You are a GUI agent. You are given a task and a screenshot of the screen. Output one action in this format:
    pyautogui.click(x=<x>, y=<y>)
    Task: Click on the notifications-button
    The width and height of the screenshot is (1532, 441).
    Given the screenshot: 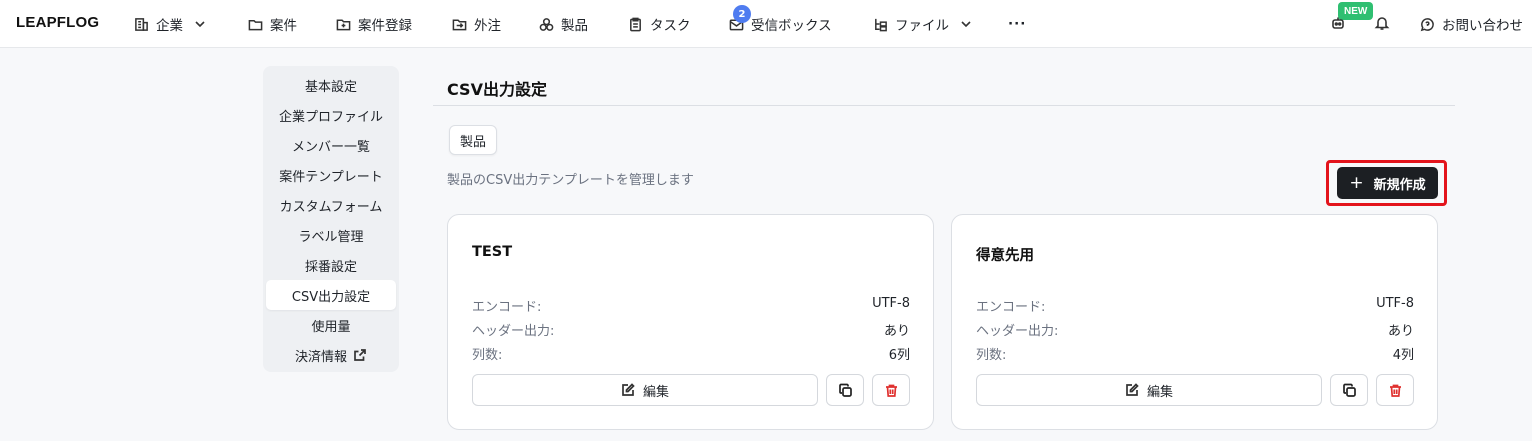 What is the action you would take?
    pyautogui.click(x=1382, y=23)
    